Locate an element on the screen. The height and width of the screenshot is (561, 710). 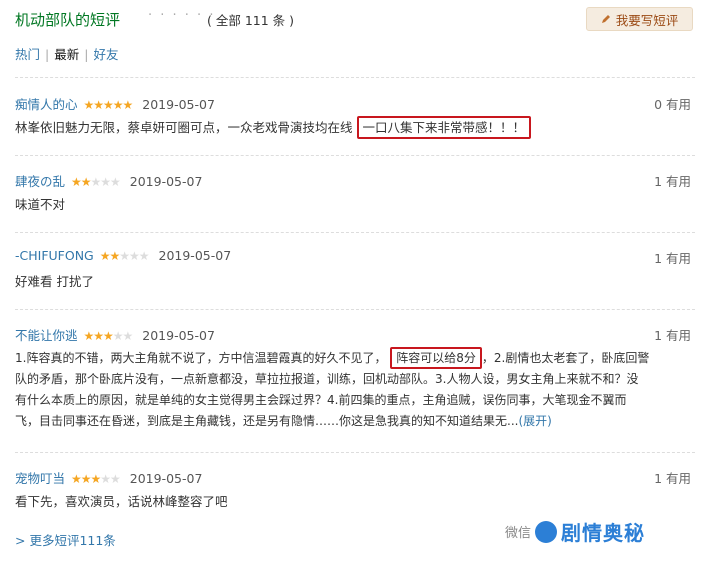
sort-tabs: 热门 | 最新 | 好友 is located at coordinates (66, 53).